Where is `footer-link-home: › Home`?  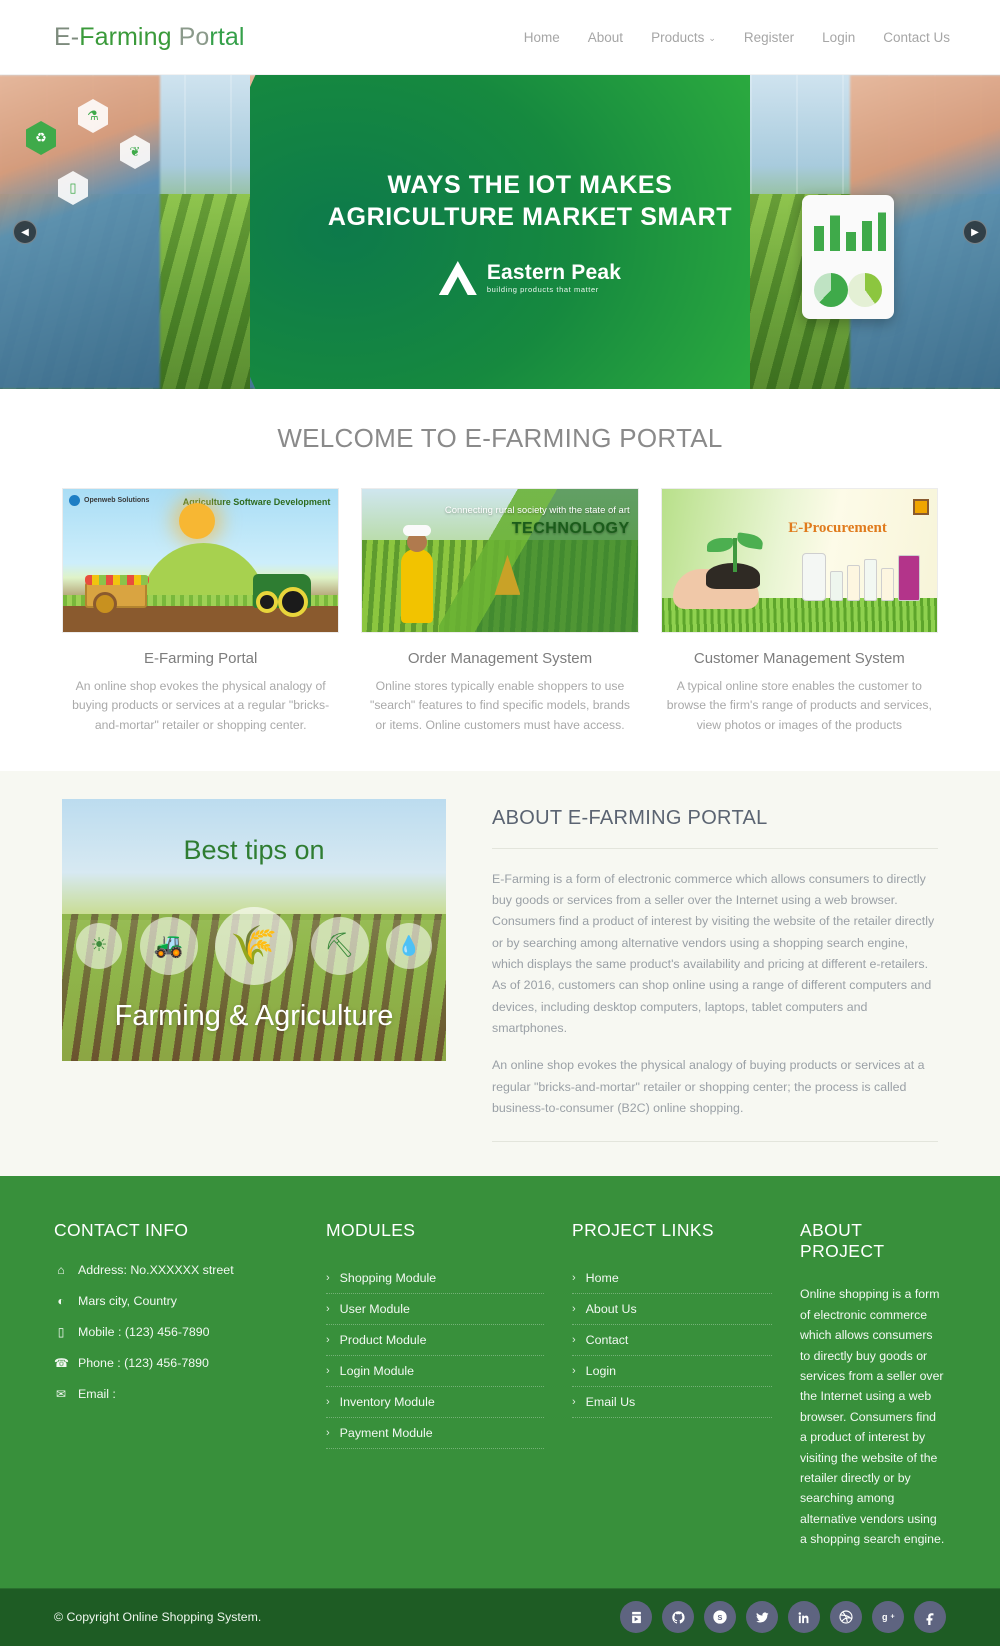
footer-link-home: › Home is located at coordinates (672, 1279).